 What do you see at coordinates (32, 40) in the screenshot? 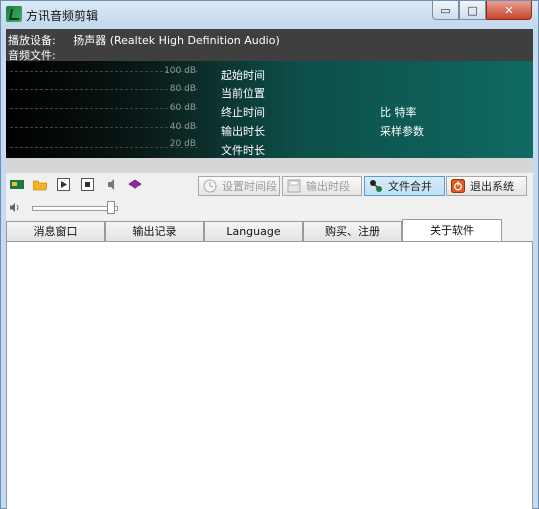
I see `device-label: 播放设备:` at bounding box center [32, 40].